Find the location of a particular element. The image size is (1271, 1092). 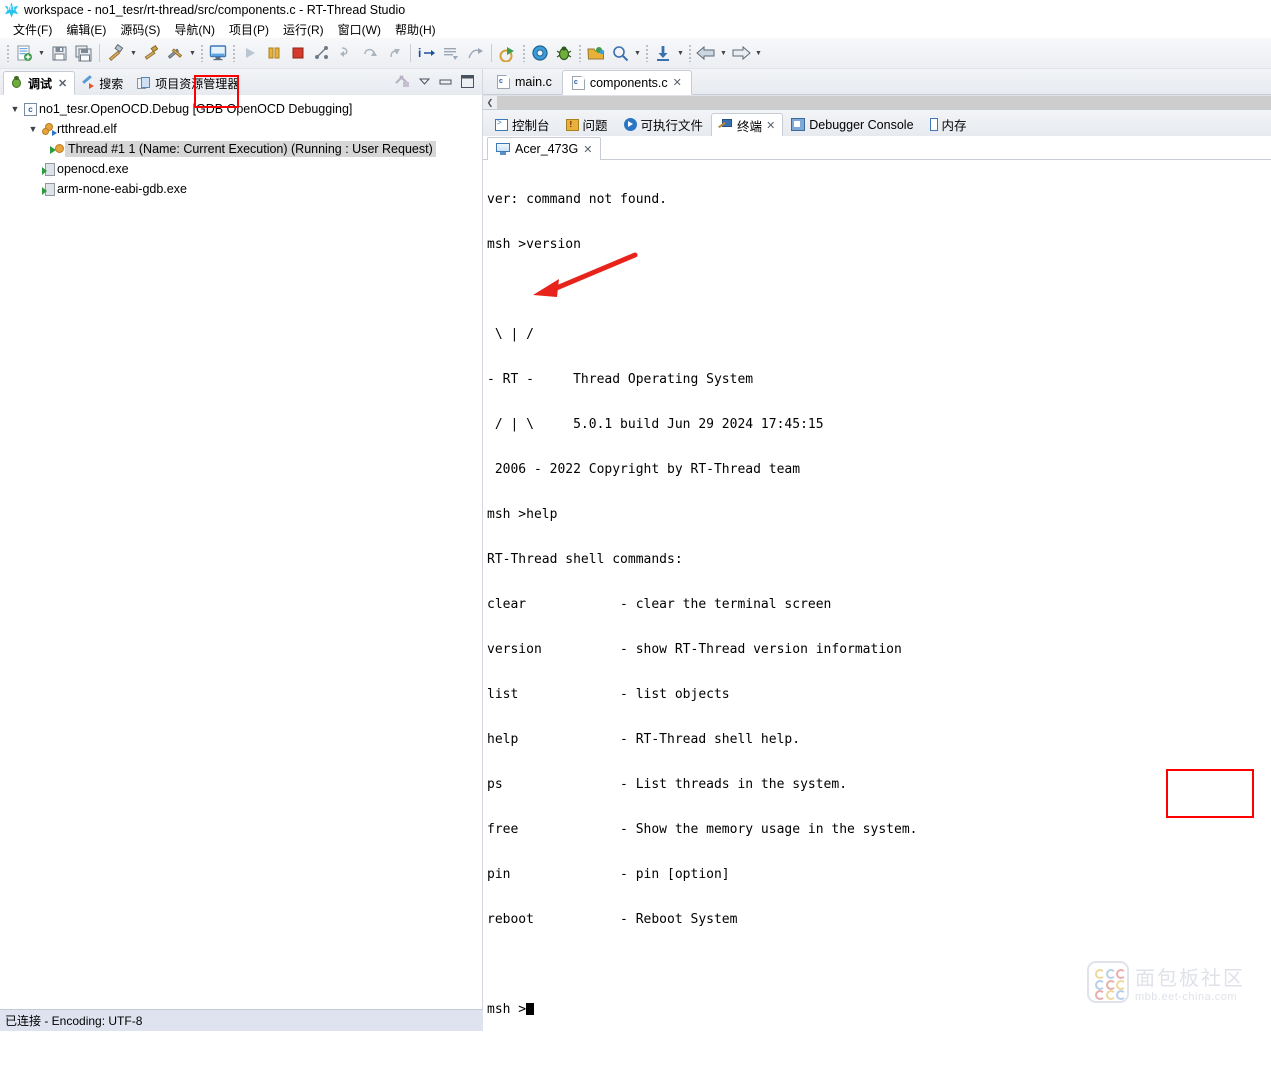

scrollbar-track is located at coordinates (884, 102).